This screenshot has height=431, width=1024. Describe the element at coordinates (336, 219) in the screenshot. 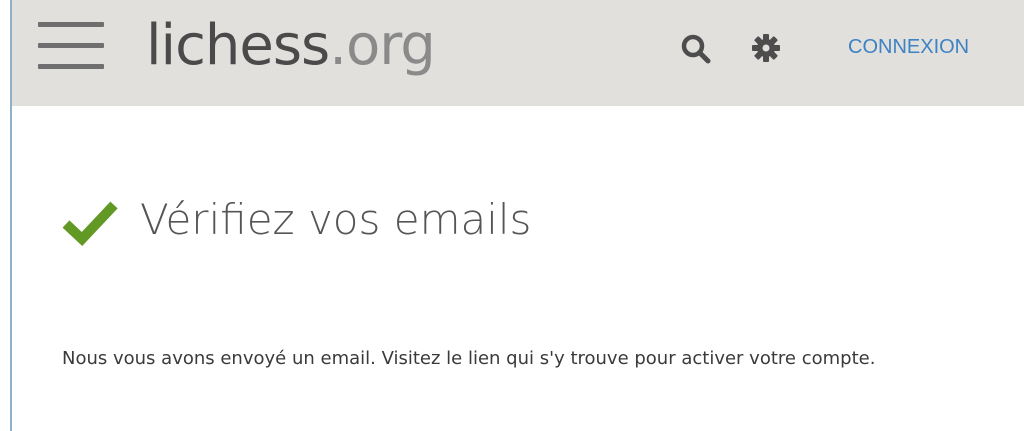

I see `page-title: Vérifiez vos emails` at that location.